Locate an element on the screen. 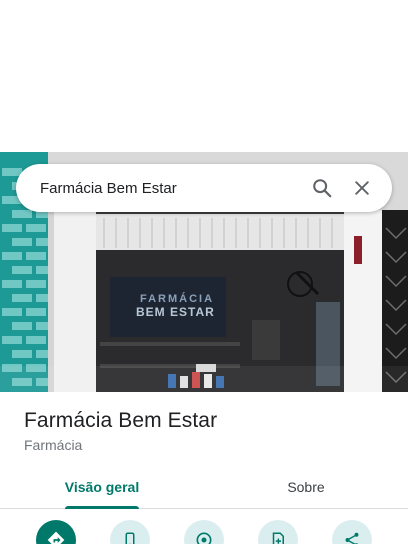 The width and height of the screenshot is (408, 544). close-icon is located at coordinates (362, 188).